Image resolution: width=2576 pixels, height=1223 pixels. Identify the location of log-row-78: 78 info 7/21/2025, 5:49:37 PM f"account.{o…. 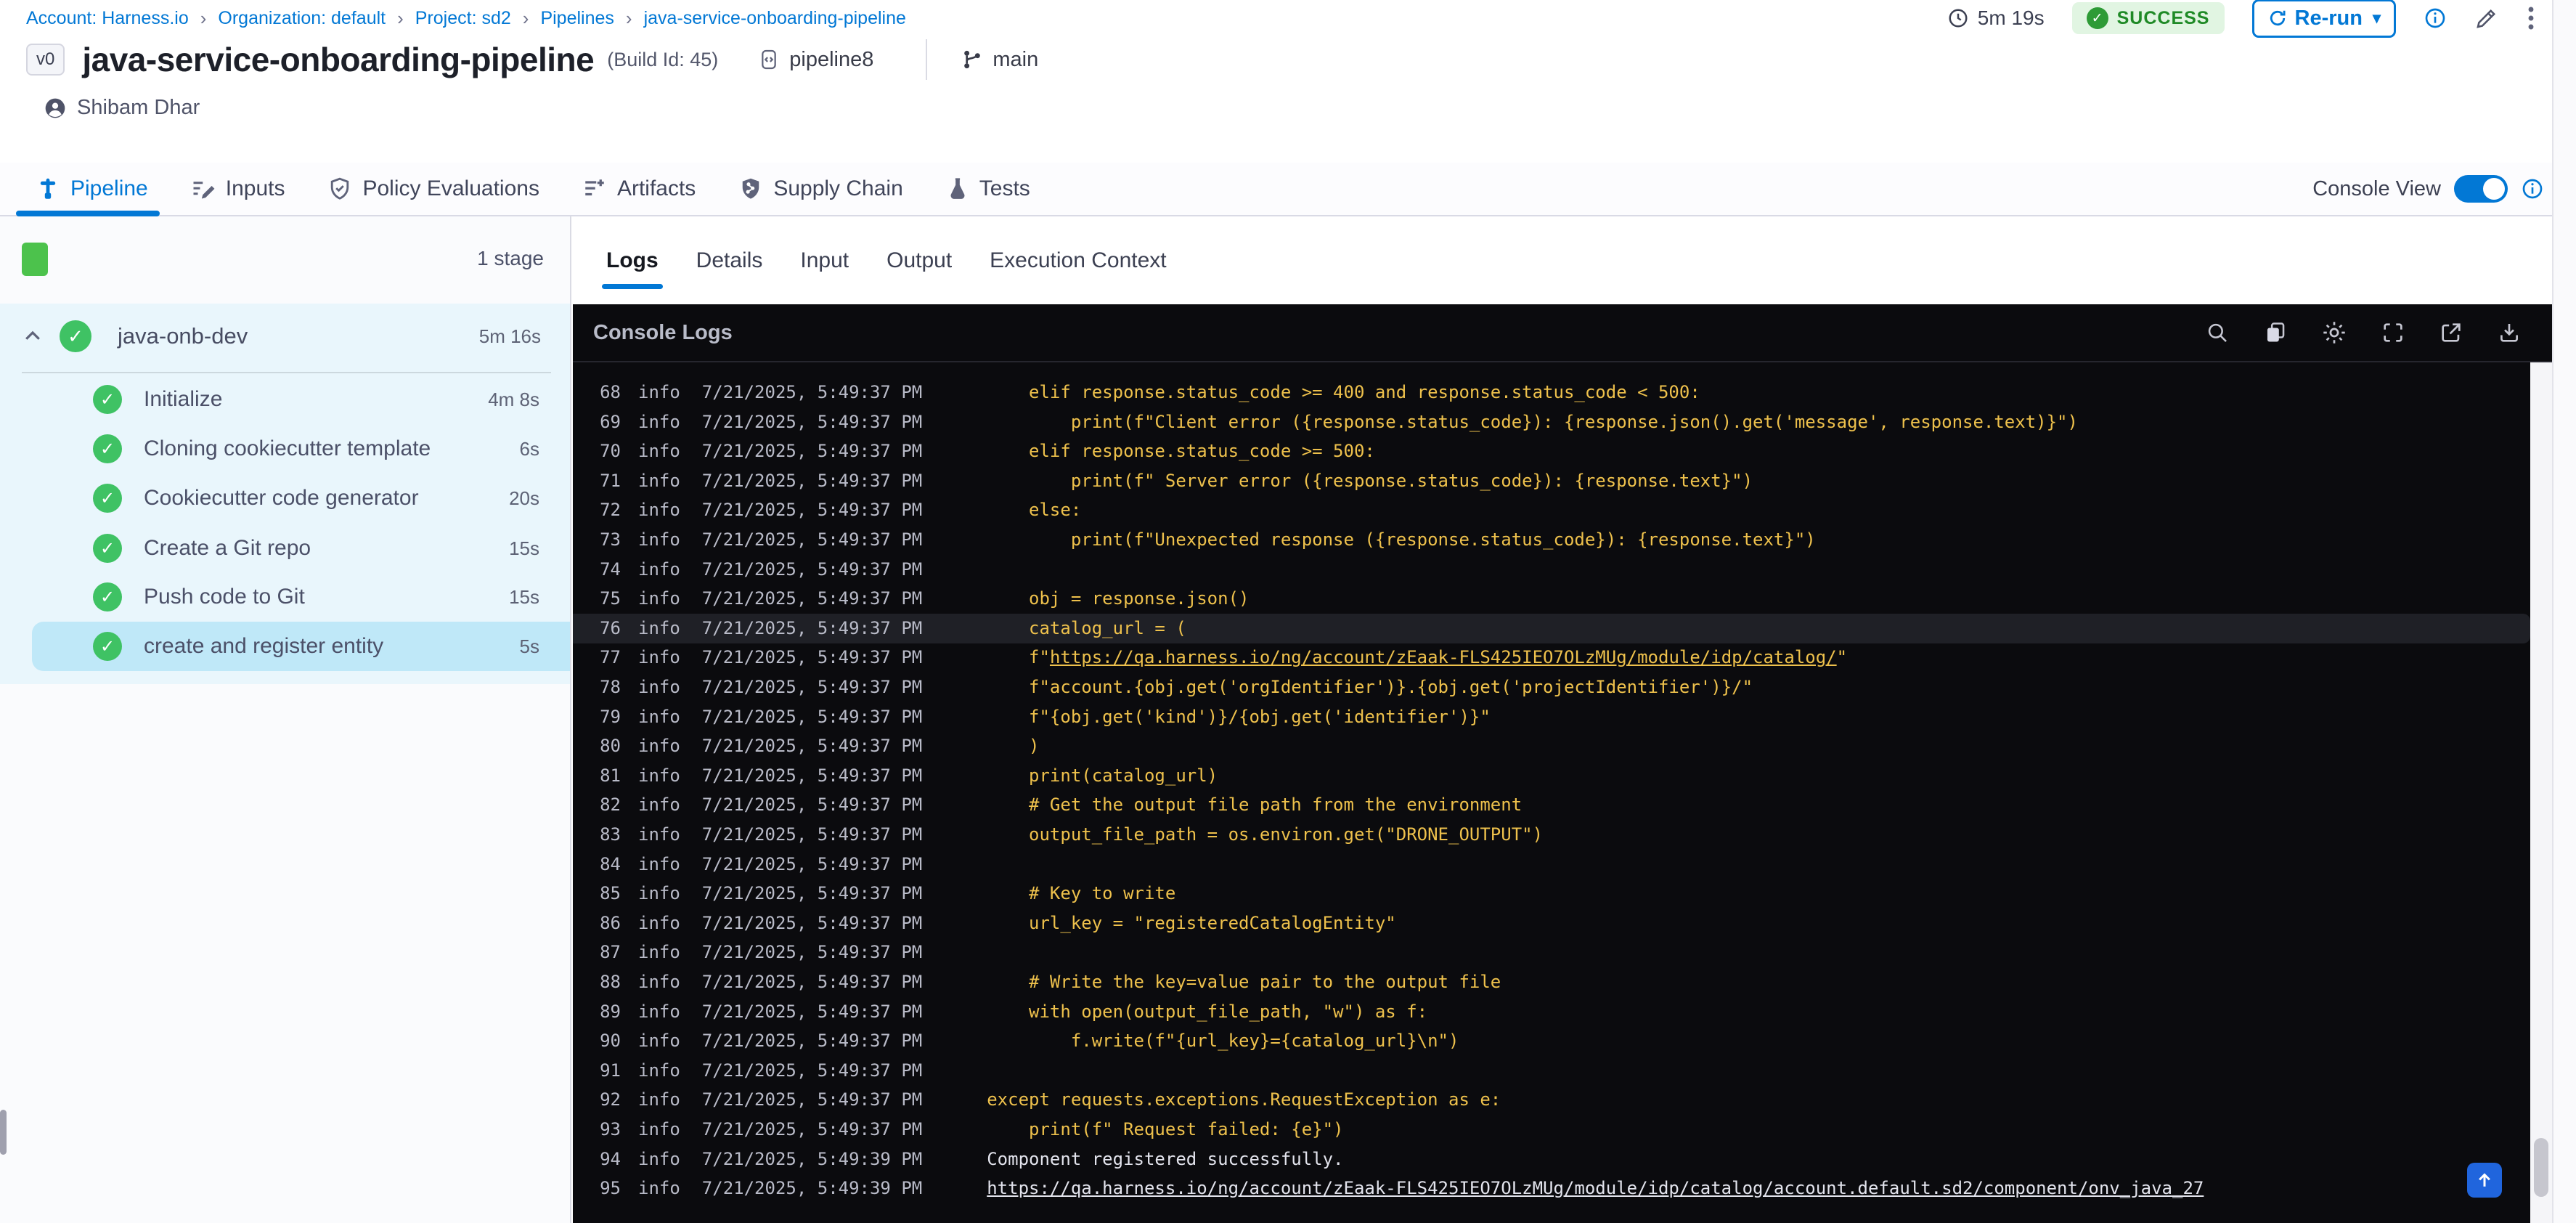
(1551, 687).